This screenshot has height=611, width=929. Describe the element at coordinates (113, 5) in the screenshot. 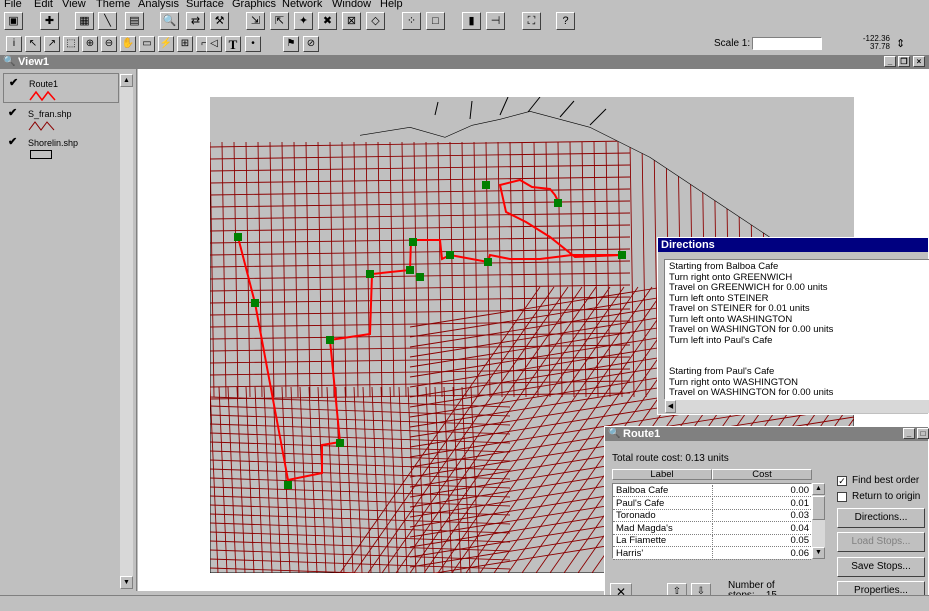

I see `menu-theme: Theme` at that location.